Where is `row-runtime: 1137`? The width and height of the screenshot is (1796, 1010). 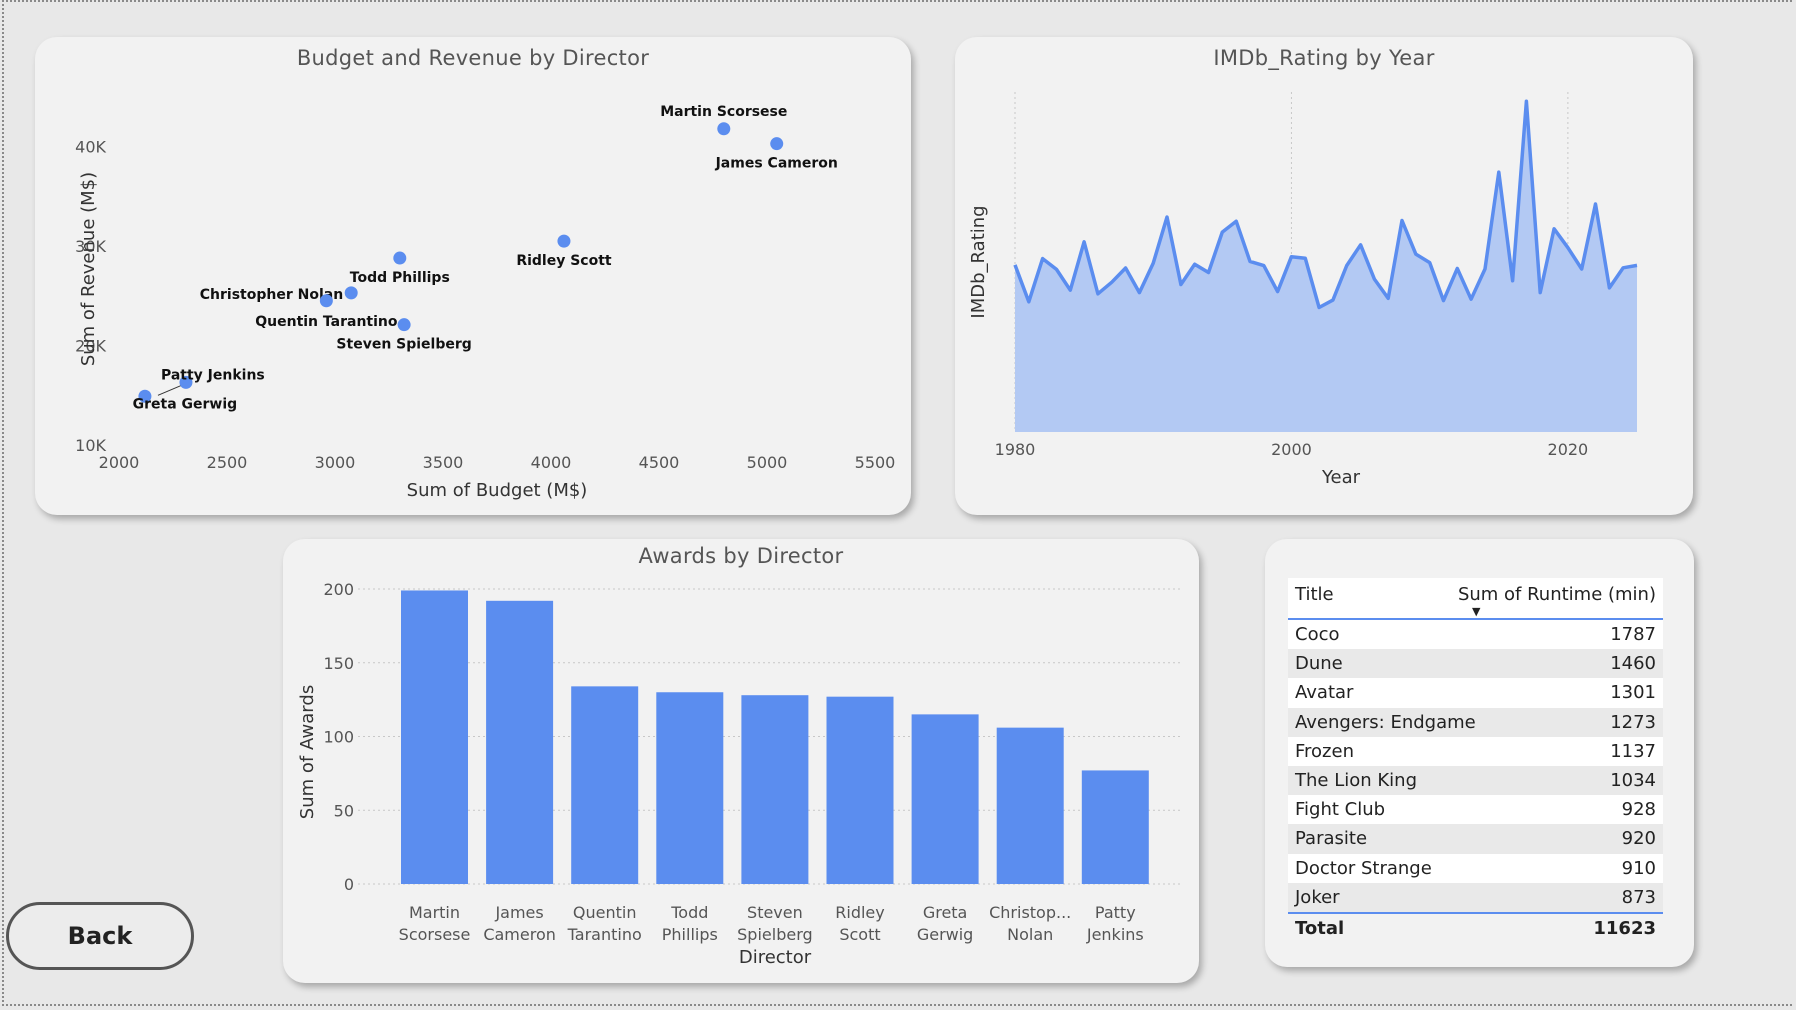
row-runtime: 1137 is located at coordinates (1633, 751).